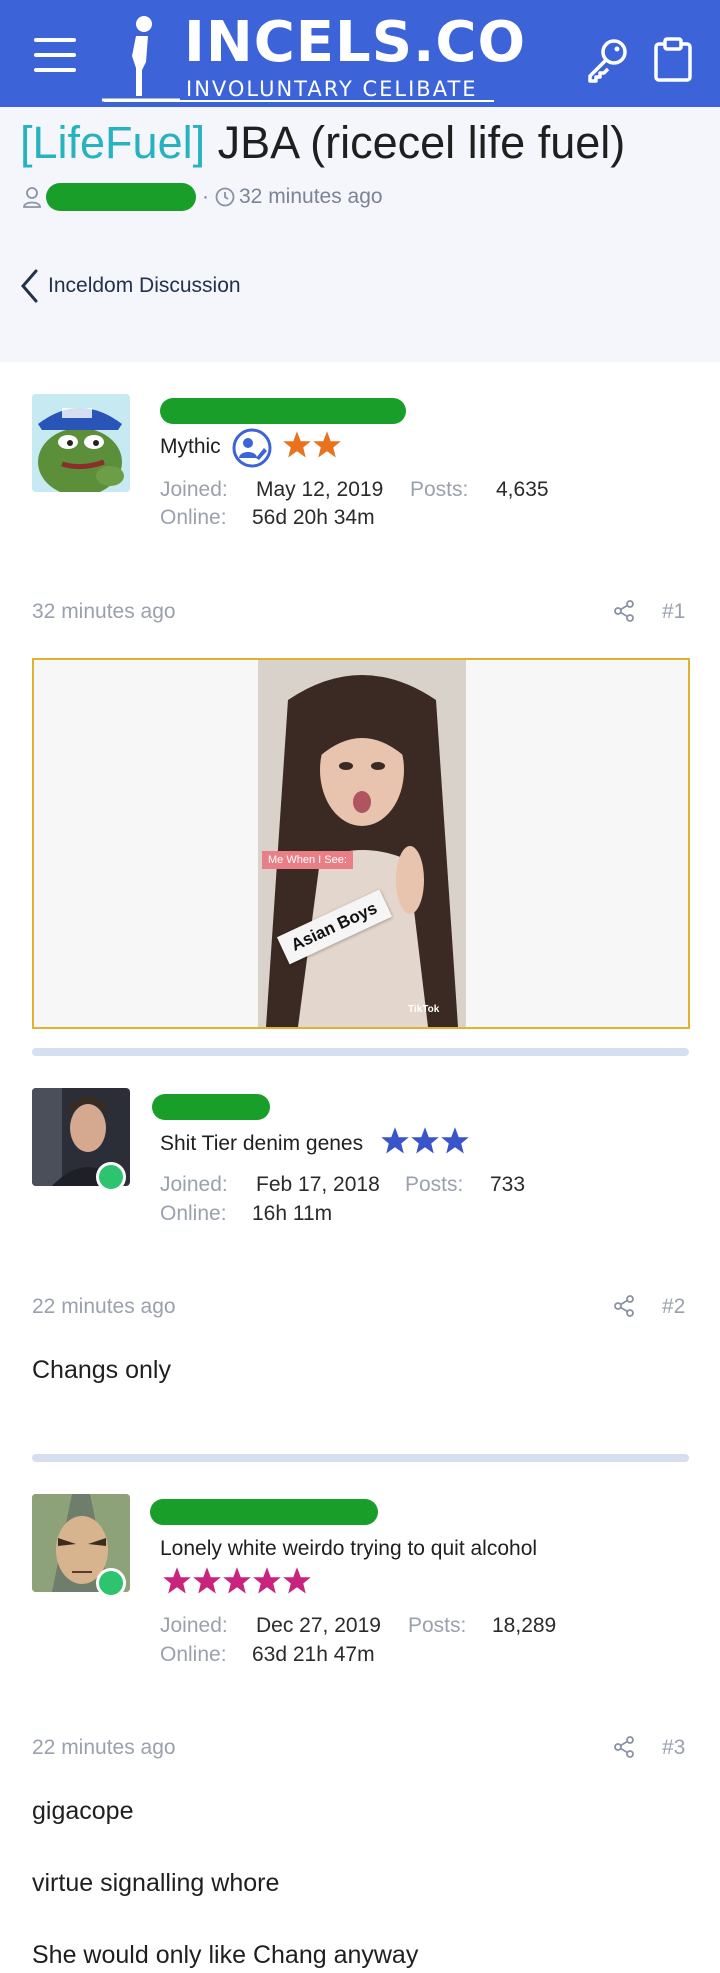  What do you see at coordinates (318, 1184) in the screenshot?
I see `joined-date: Feb 17, 2018` at bounding box center [318, 1184].